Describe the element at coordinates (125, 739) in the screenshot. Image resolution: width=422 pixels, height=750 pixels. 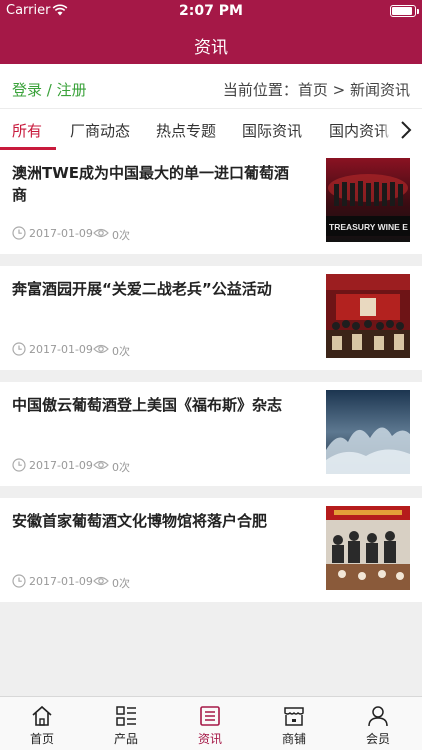
I see `tabbar-label: 产品` at that location.